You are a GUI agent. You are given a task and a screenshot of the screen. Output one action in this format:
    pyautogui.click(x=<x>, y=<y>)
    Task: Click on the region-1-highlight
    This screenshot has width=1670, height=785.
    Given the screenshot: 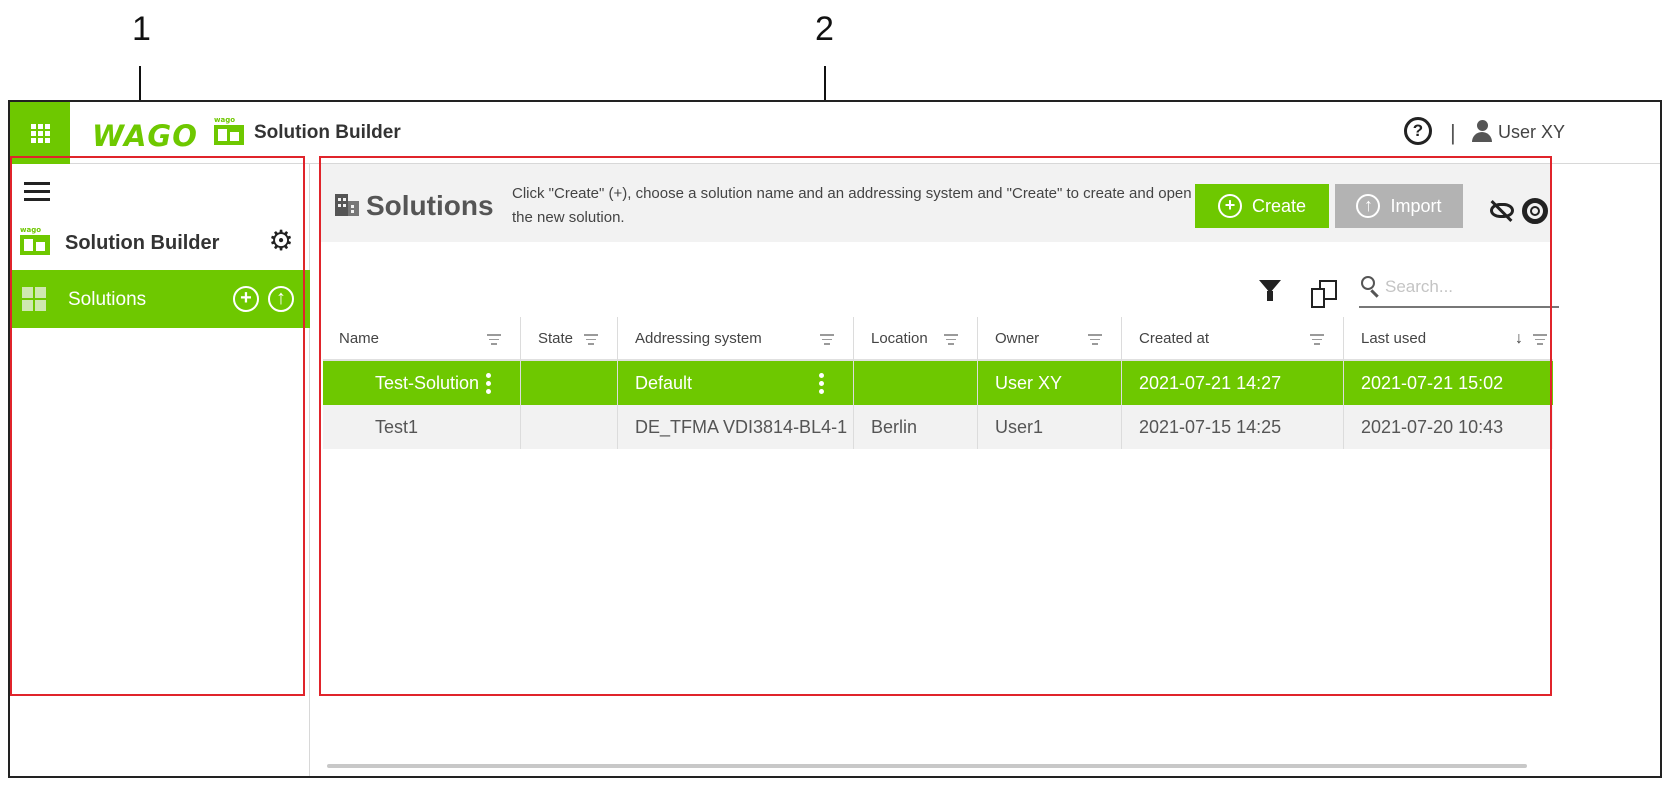 What is the action you would take?
    pyautogui.click(x=157, y=426)
    